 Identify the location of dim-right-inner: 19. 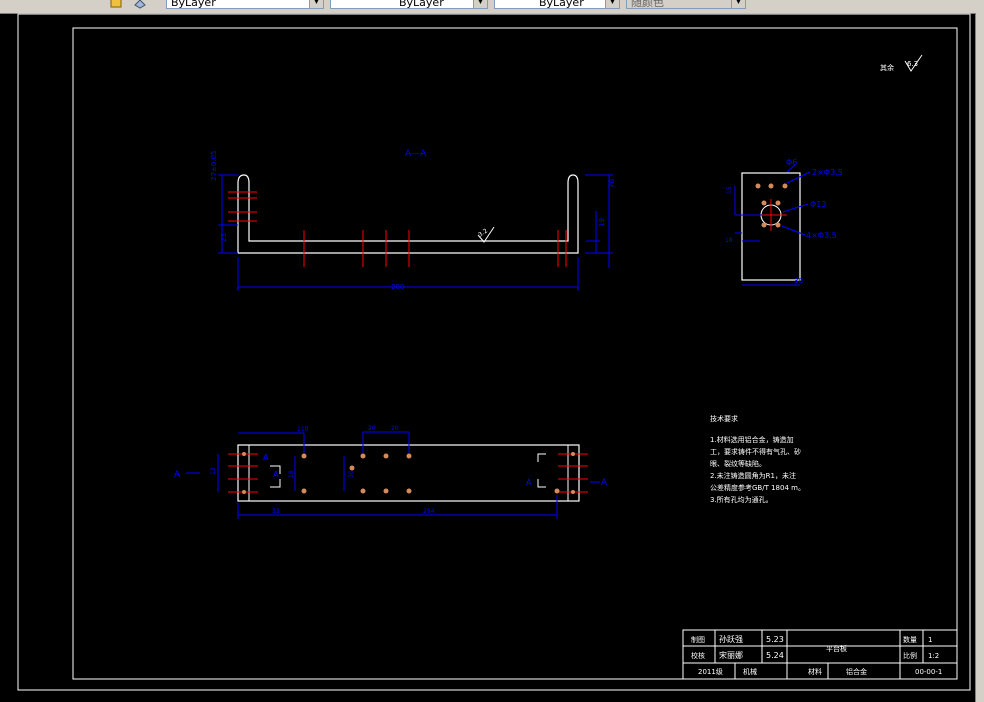
(602, 222).